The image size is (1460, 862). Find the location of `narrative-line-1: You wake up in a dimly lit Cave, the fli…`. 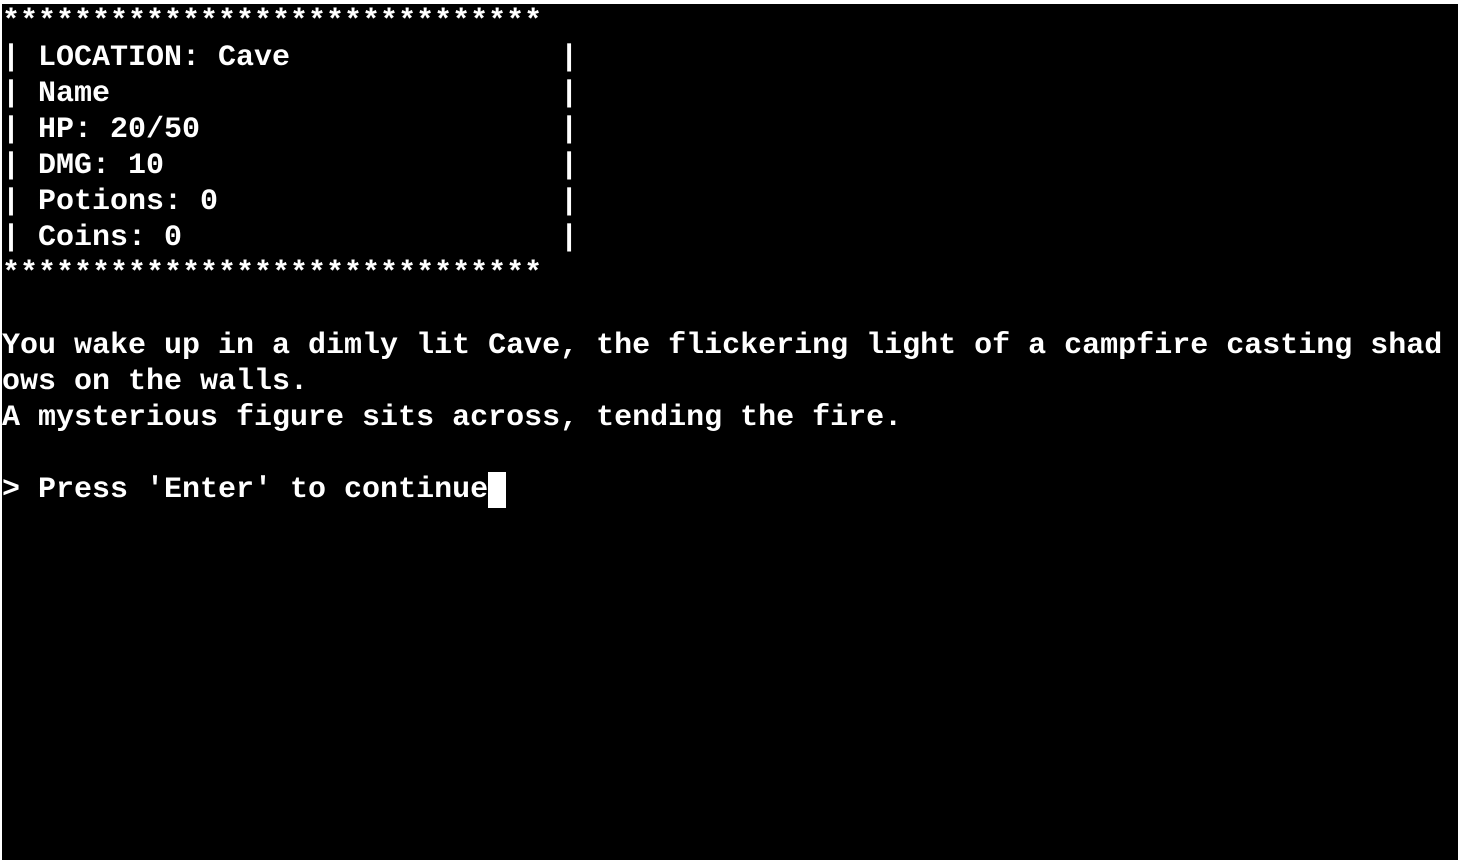

narrative-line-1: You wake up in a dimly lit Cave, the fli… is located at coordinates (722, 346).